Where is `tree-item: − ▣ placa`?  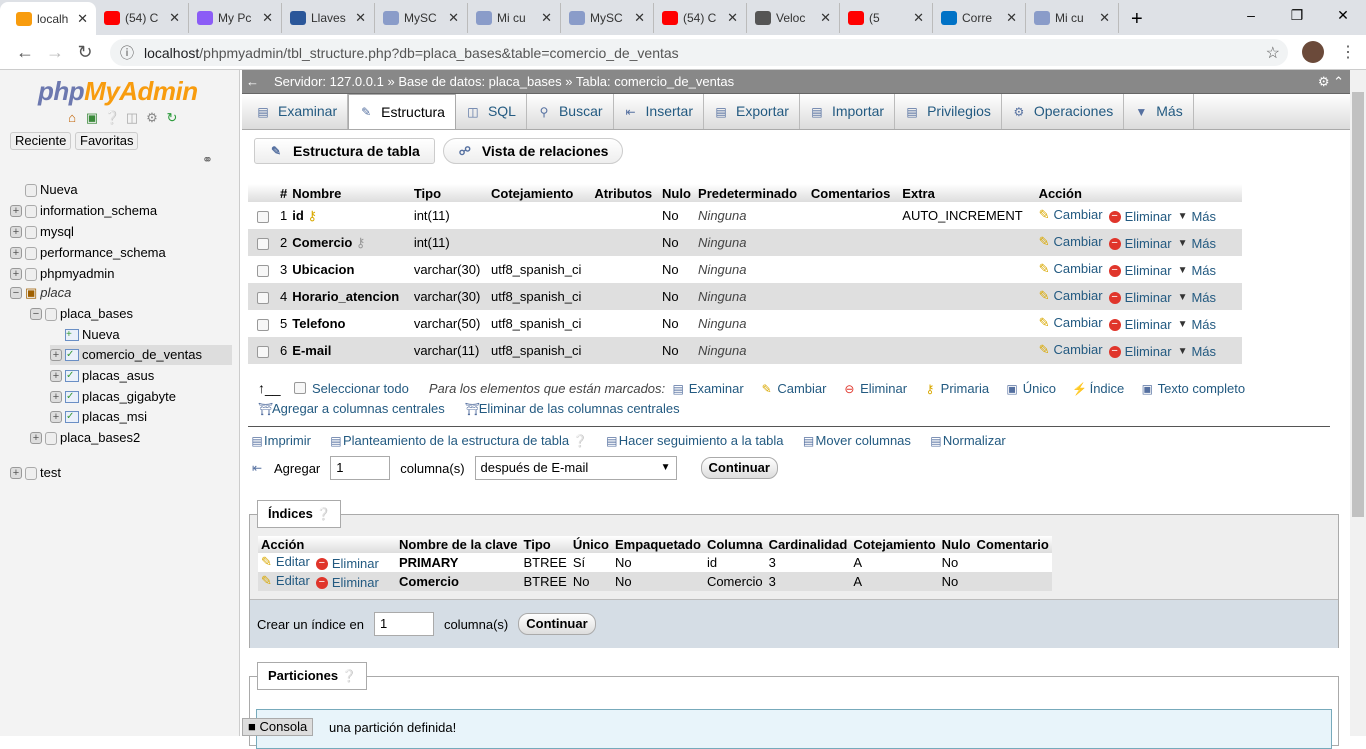 tree-item: − ▣ placa is located at coordinates (40, 293).